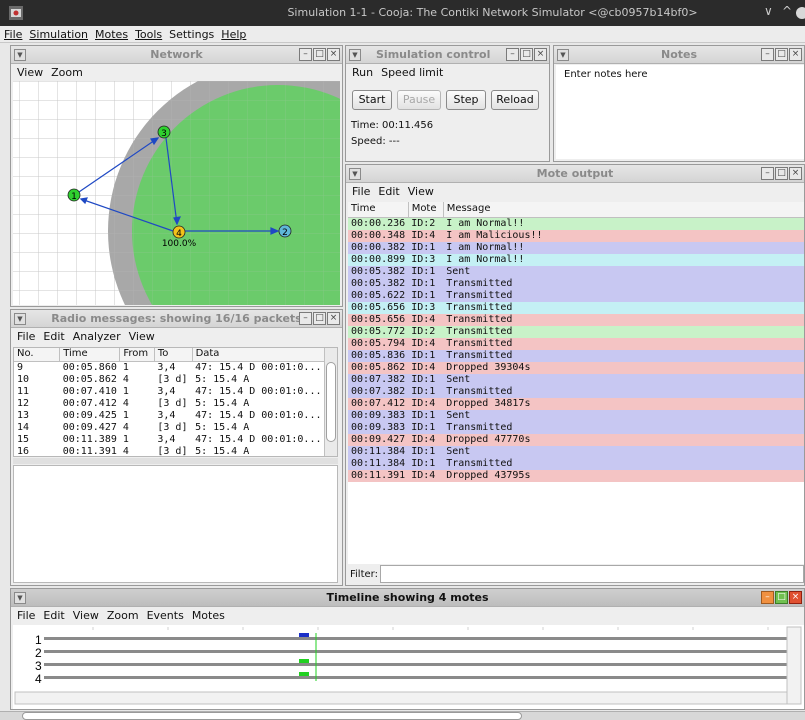 This screenshot has height=720, width=805. What do you see at coordinates (58, 33) in the screenshot?
I see `menu-simulation: Simulation` at bounding box center [58, 33].